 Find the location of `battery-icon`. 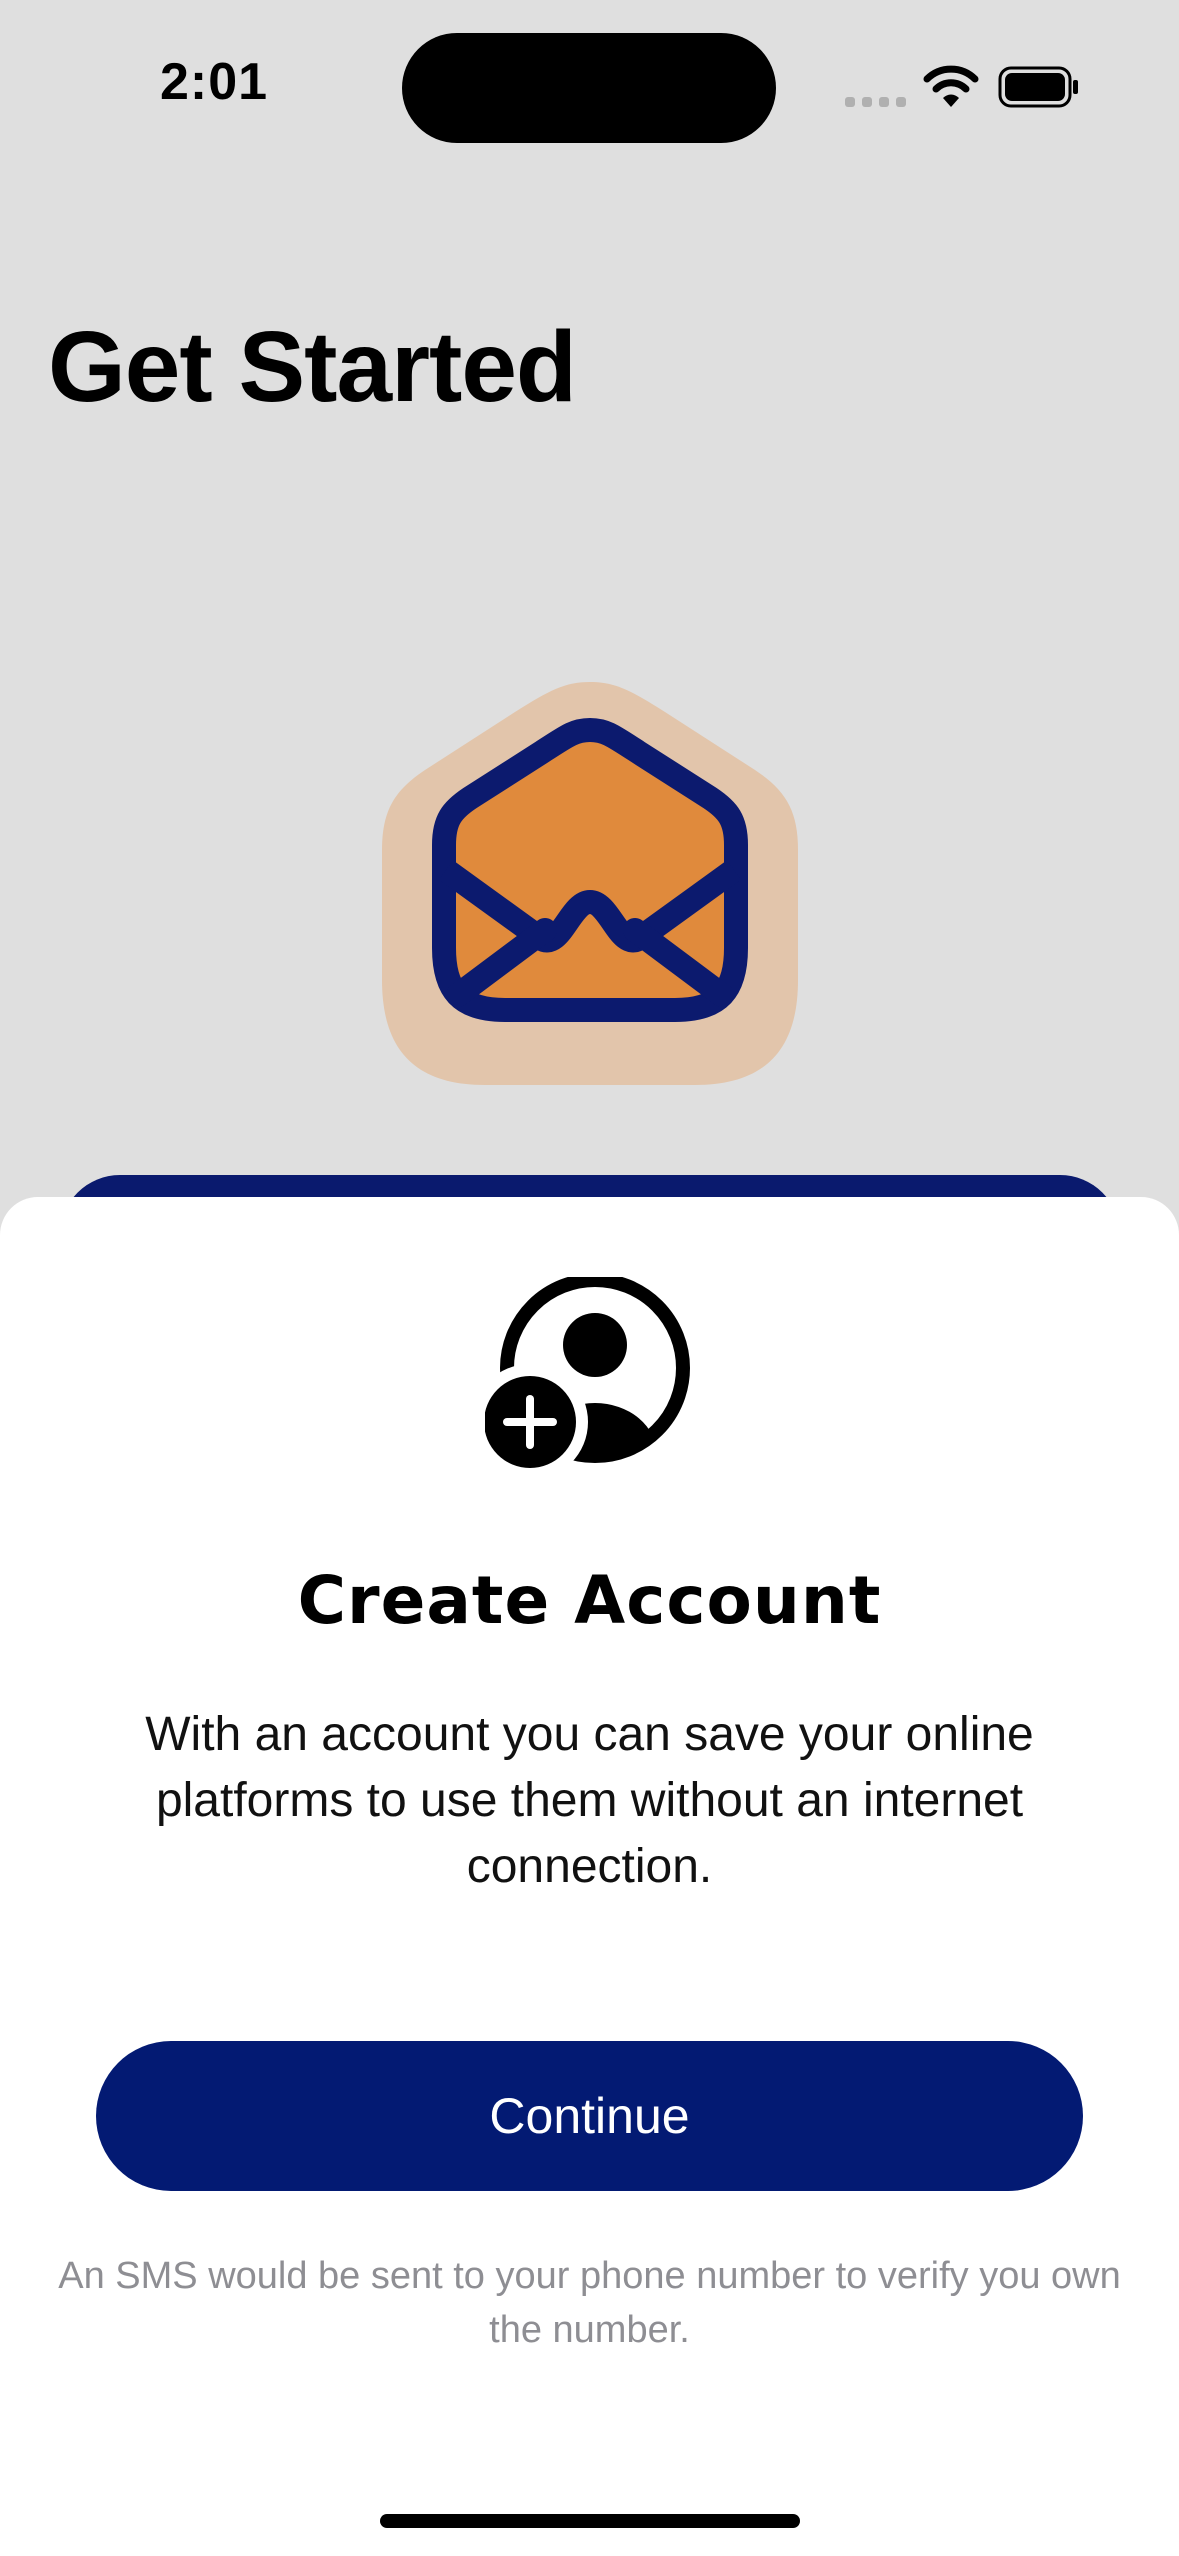

battery-icon is located at coordinates (1038, 87).